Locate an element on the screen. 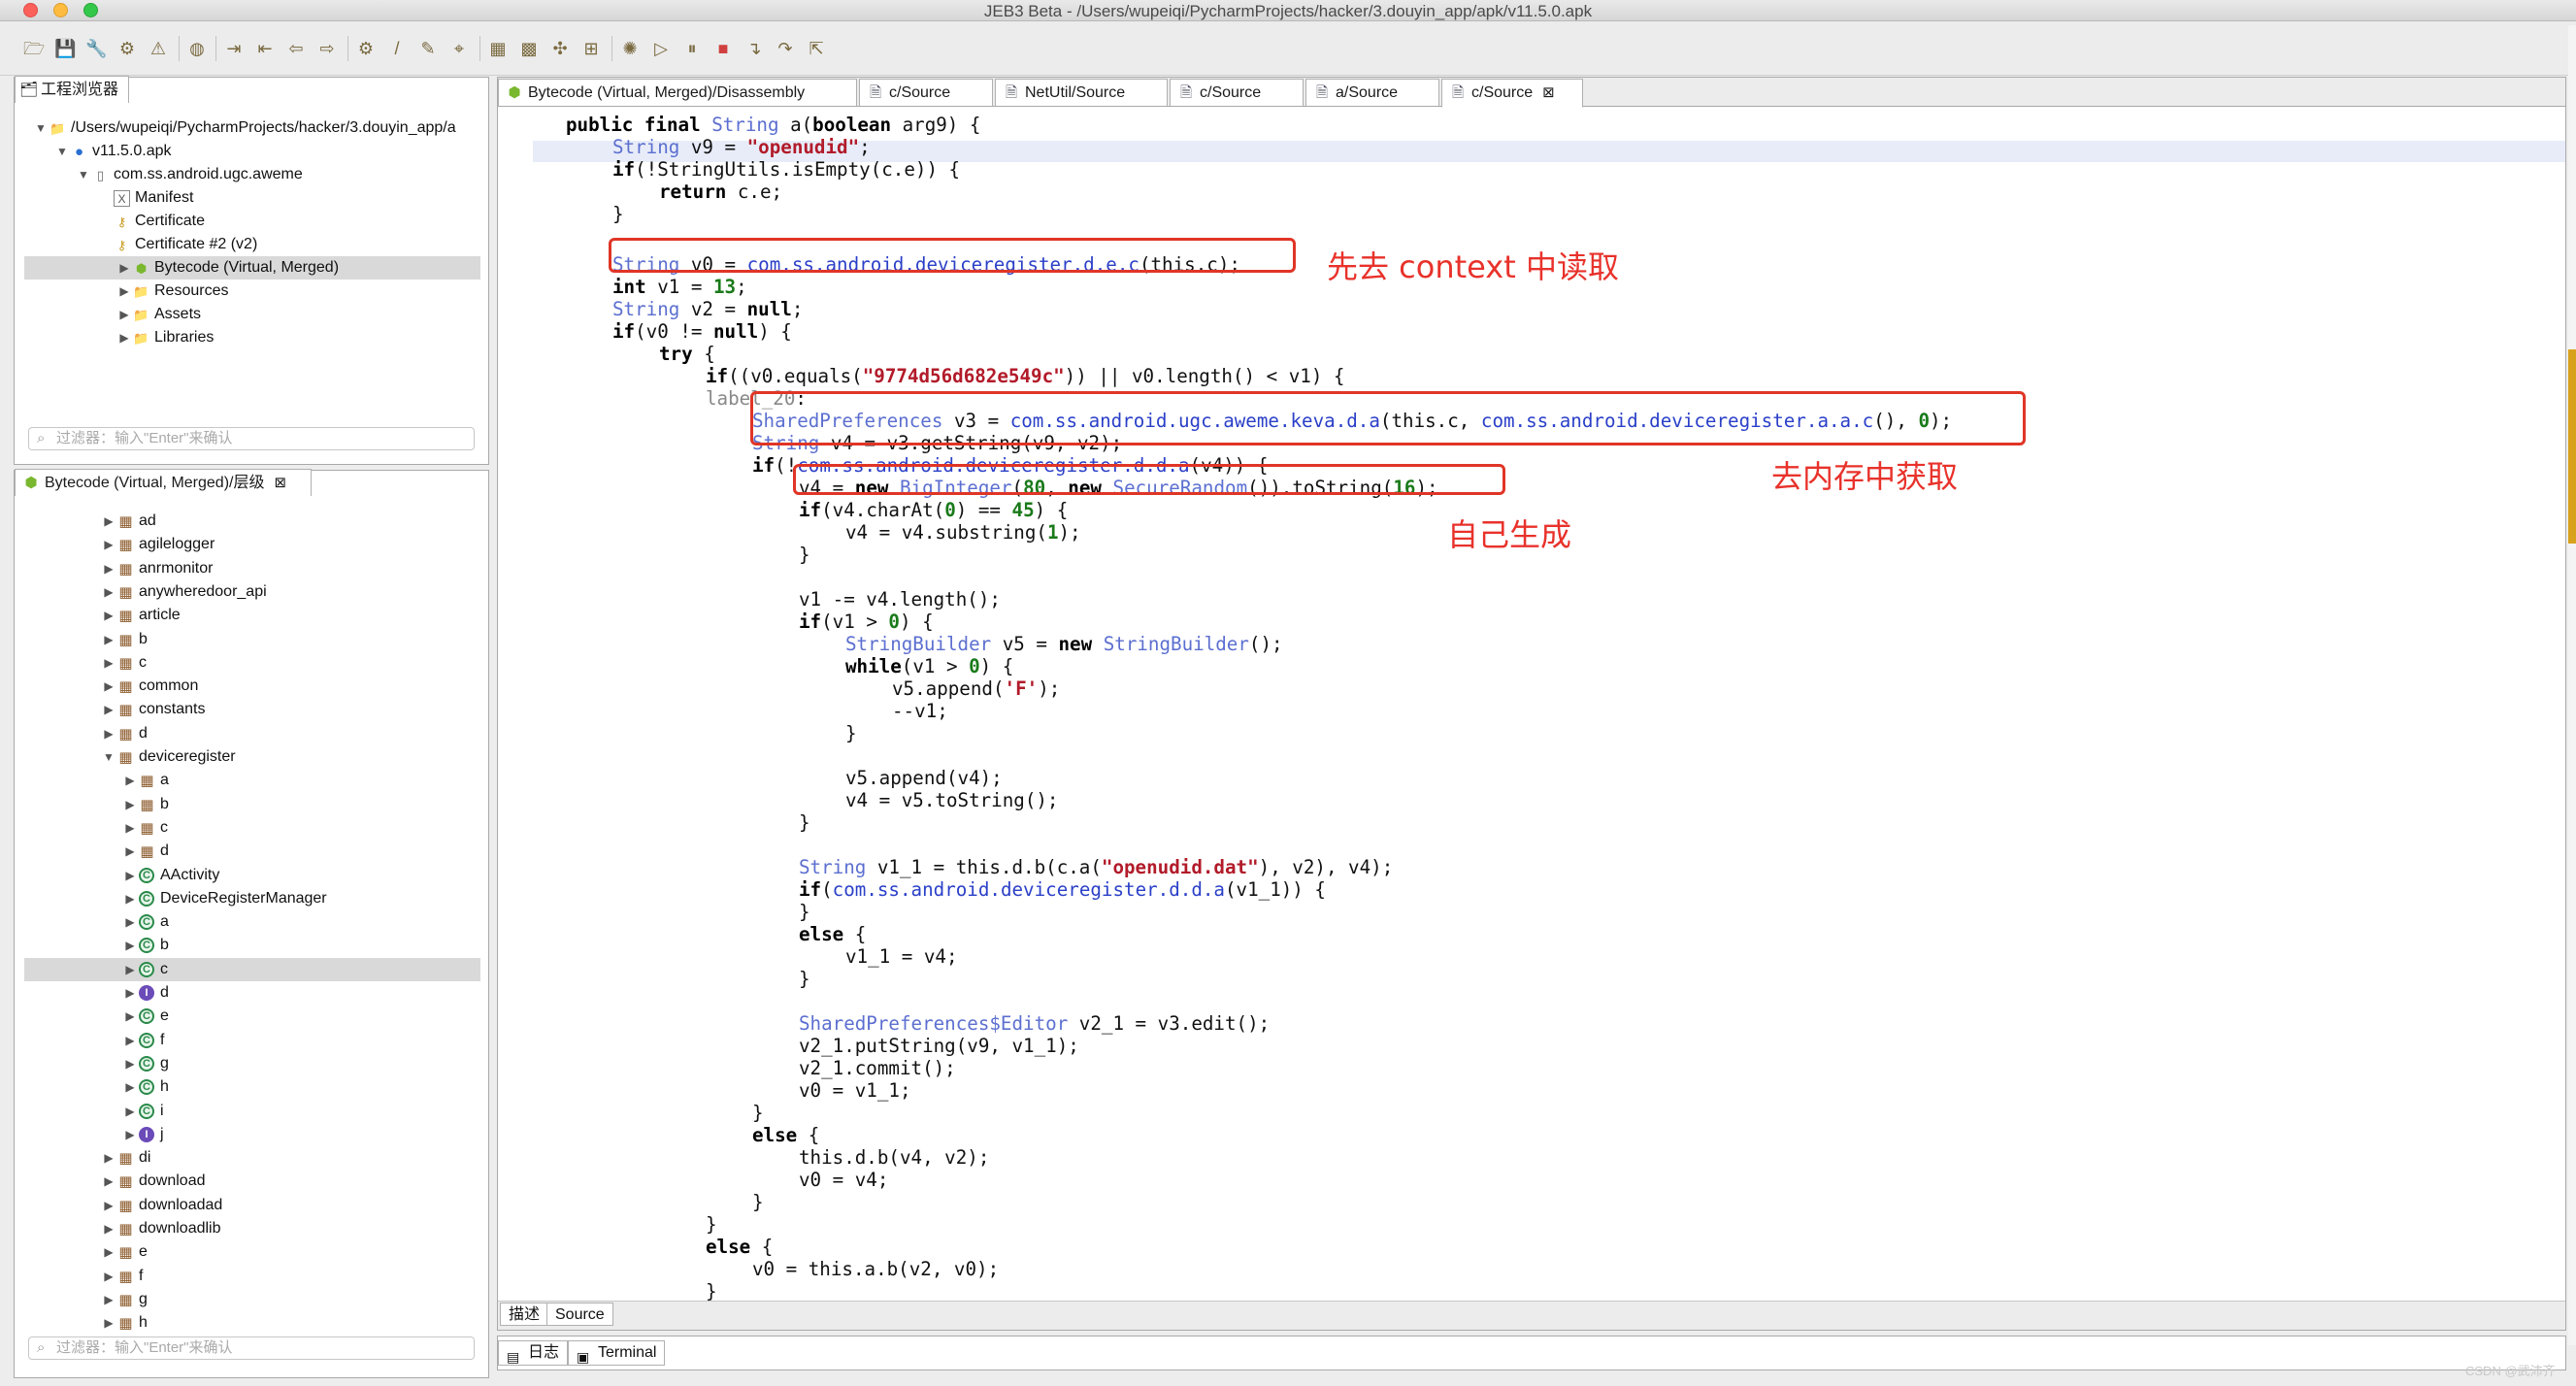  xref-icon: ⌖ is located at coordinates (459, 48).